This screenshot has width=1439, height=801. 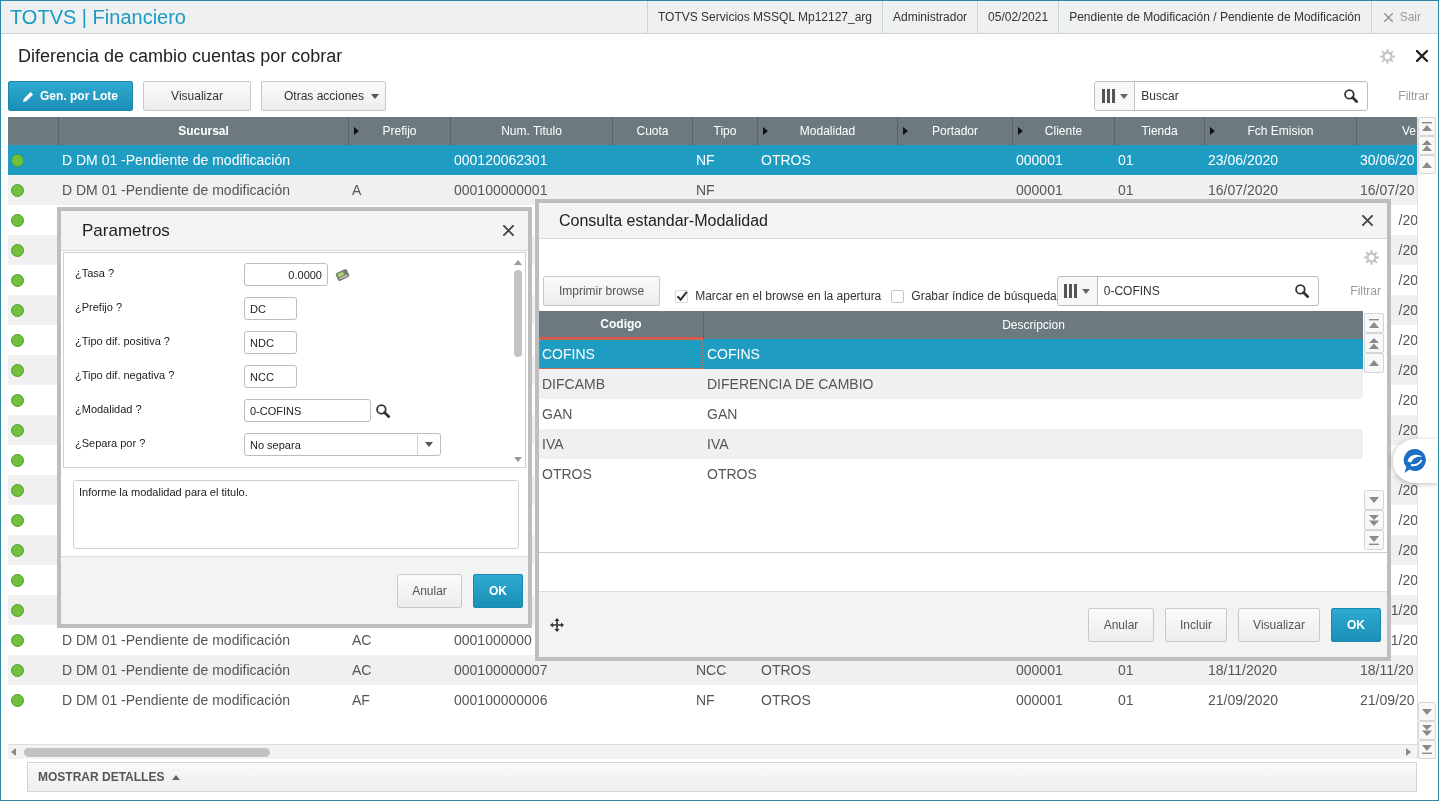 I want to click on checkbox, so click(x=682, y=296).